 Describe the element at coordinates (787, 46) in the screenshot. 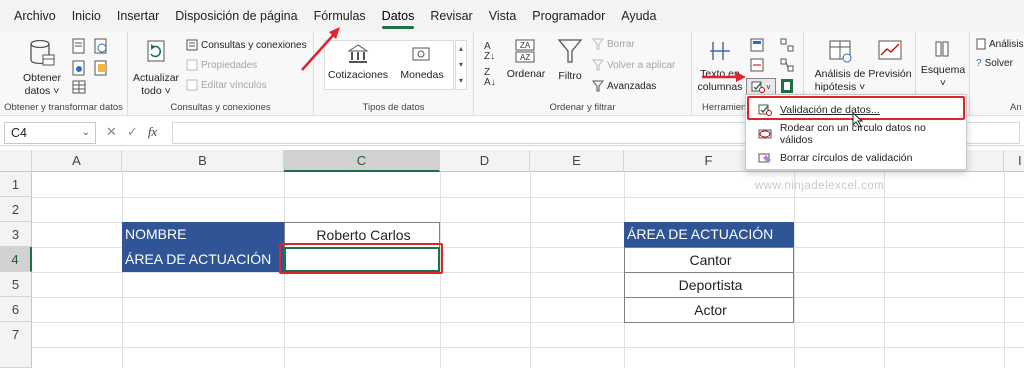

I see `consolidate-icon` at that location.